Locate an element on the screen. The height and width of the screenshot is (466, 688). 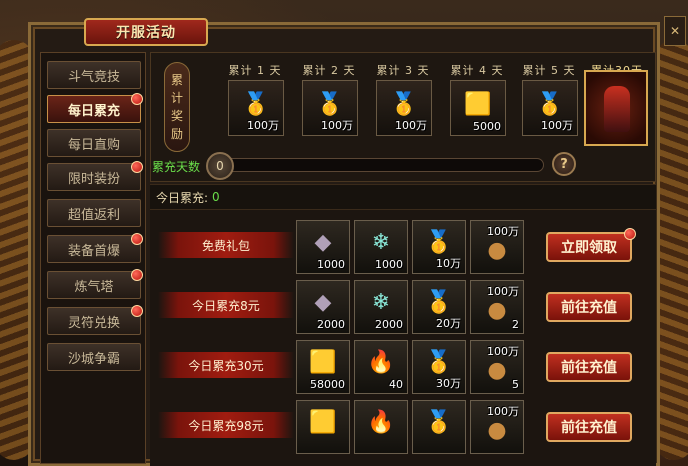
progress-bar is located at coordinates (380, 165).